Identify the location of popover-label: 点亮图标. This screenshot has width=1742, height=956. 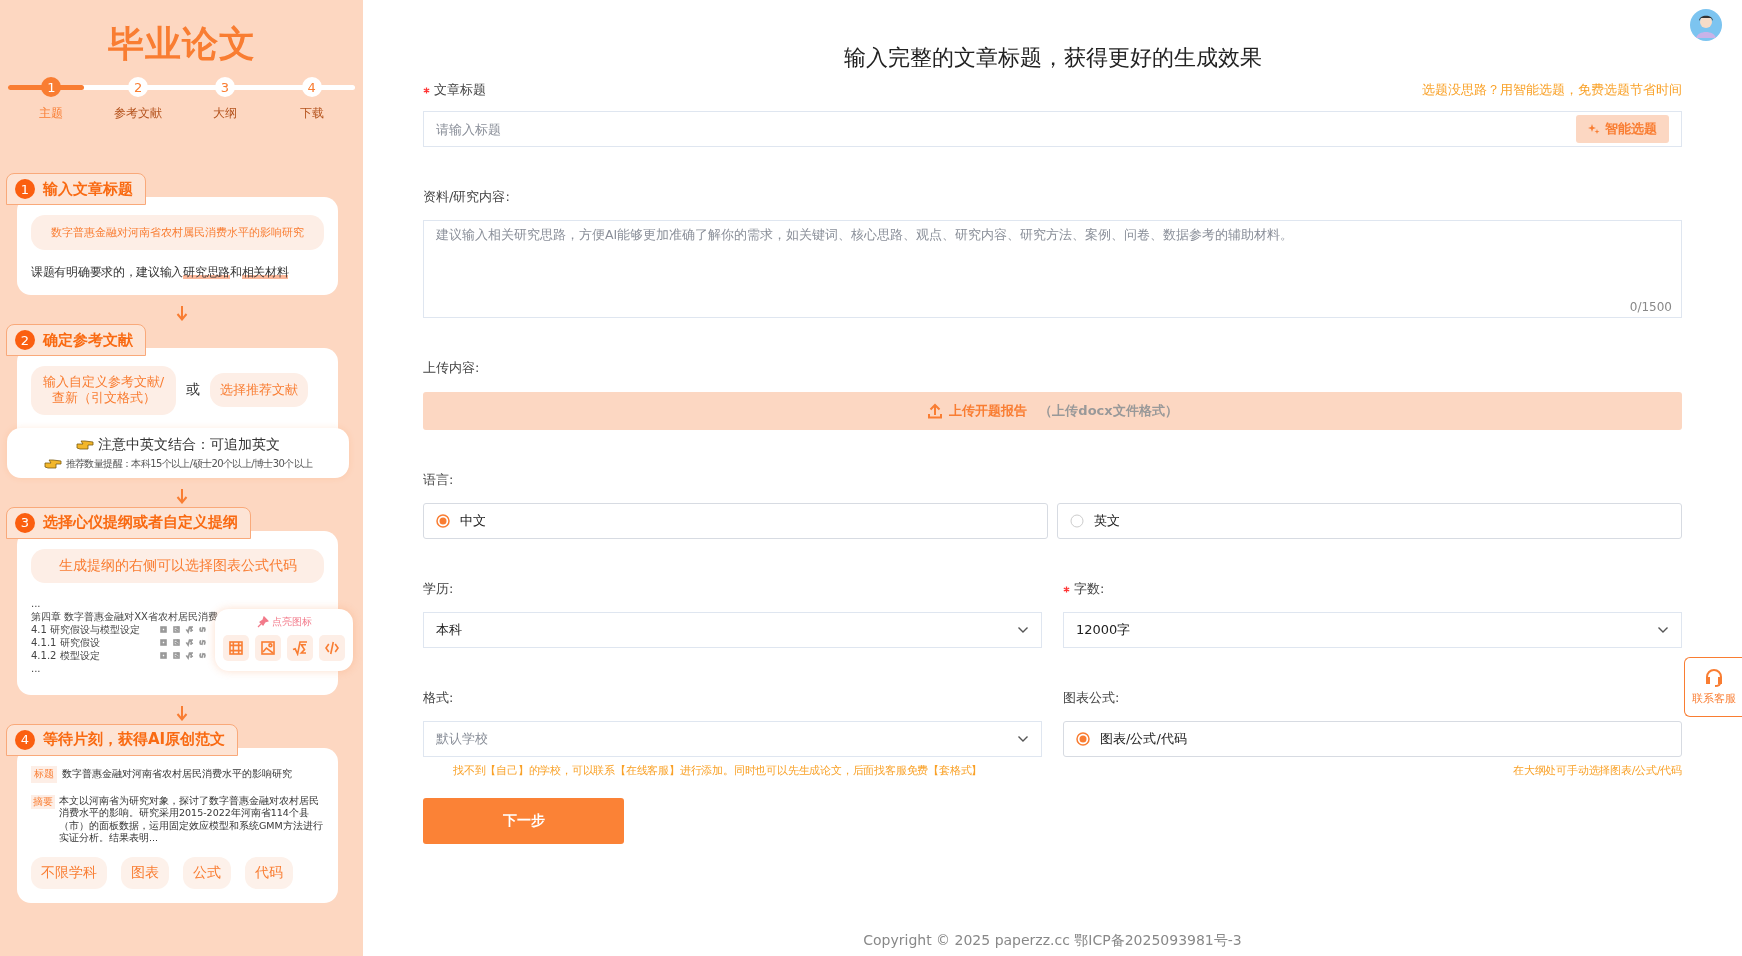
(291, 621).